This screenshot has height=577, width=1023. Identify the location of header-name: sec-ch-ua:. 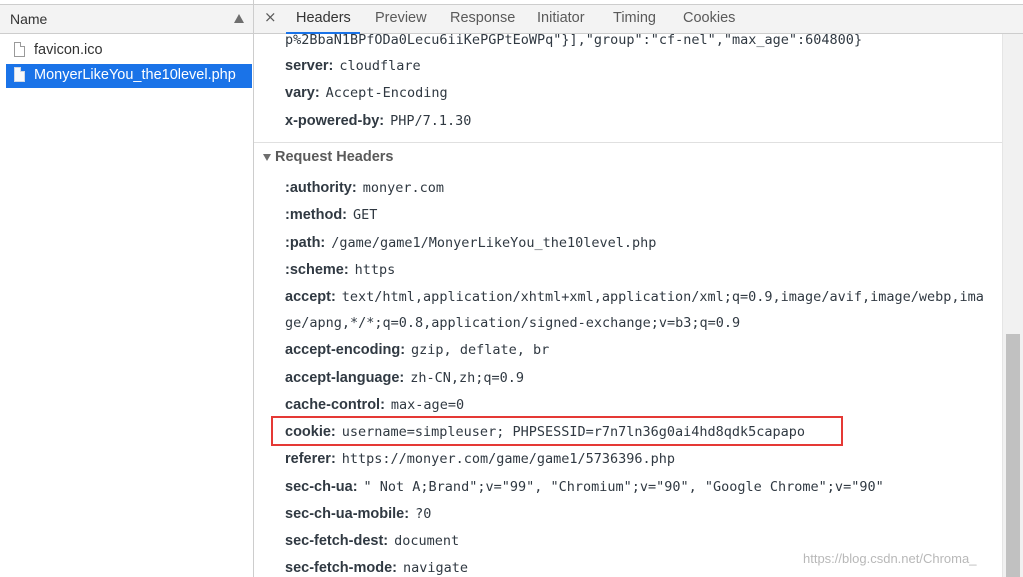
(321, 487).